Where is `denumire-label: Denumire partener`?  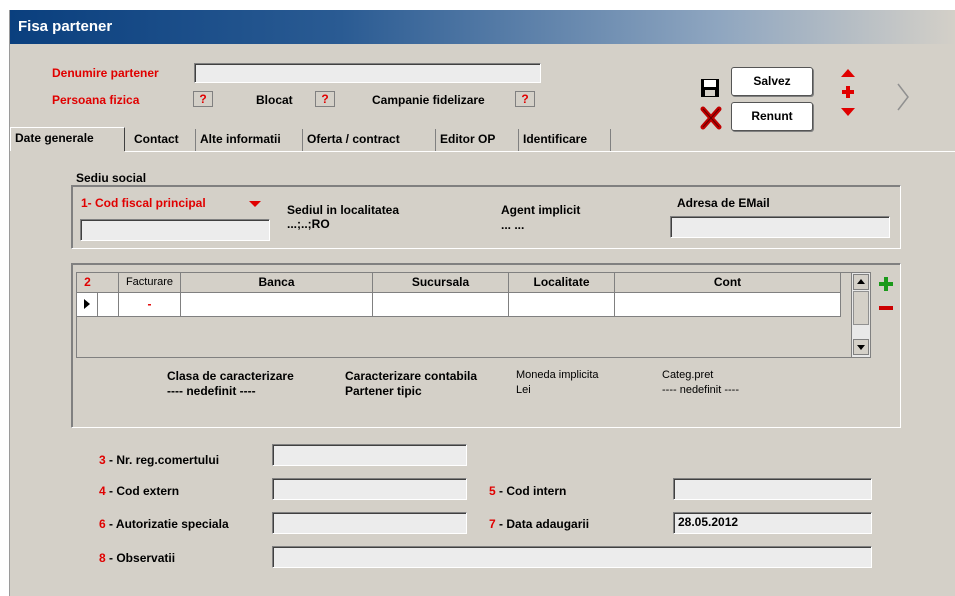
denumire-label: Denumire partener is located at coordinates (105, 73).